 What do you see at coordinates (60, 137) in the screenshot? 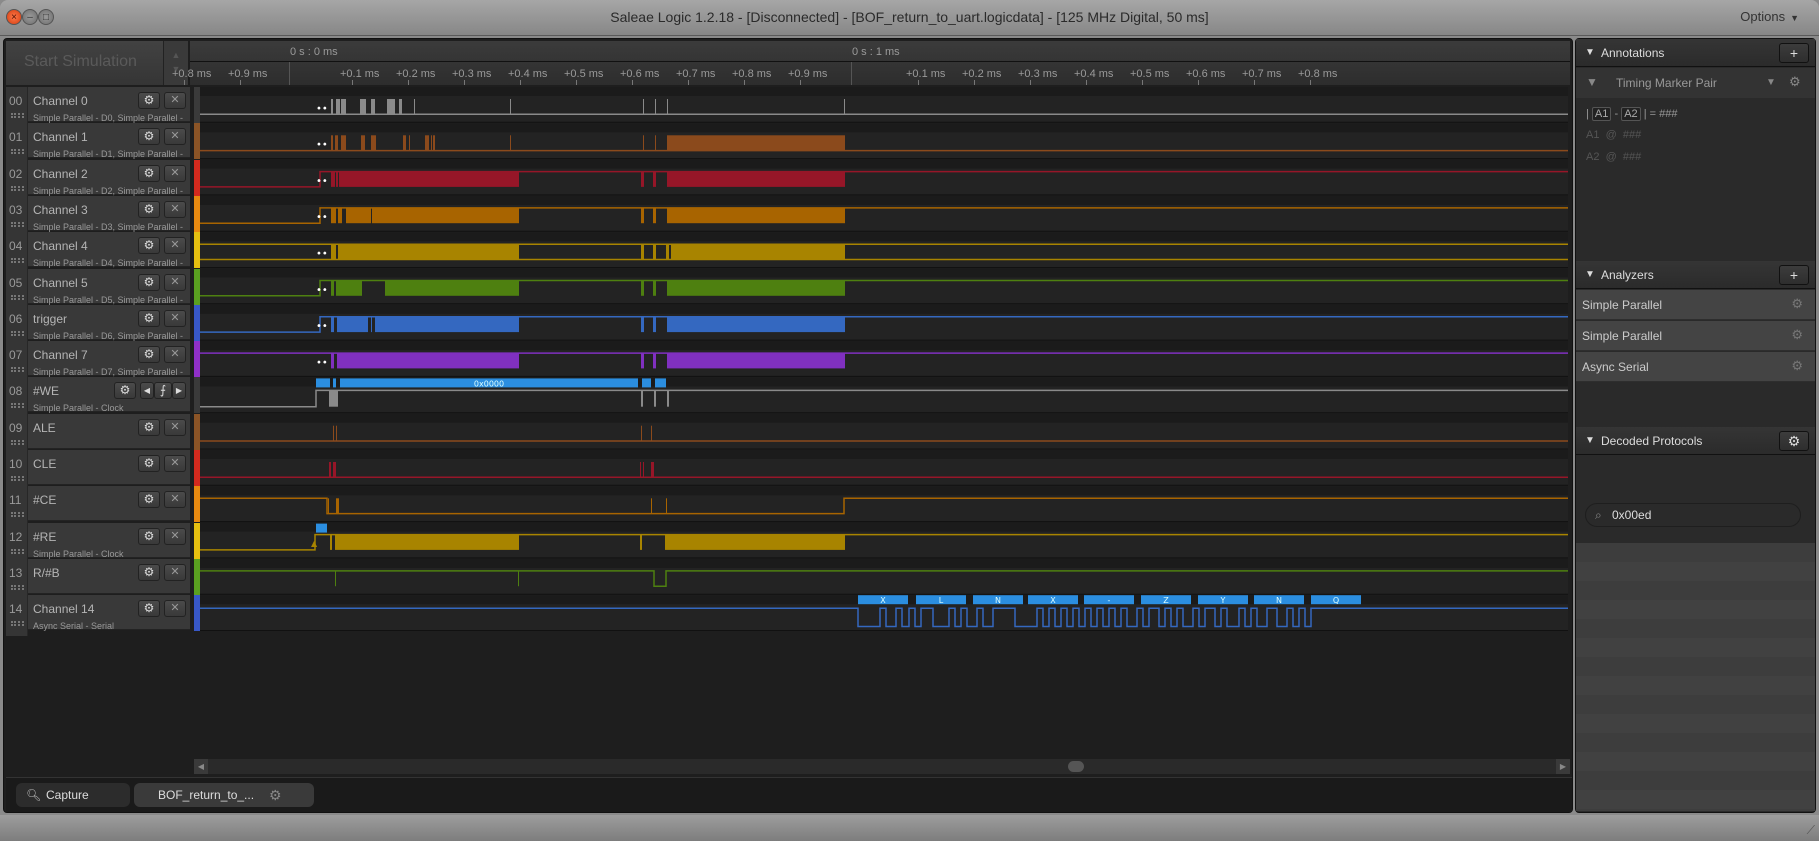
I see `channel-name: Channel 1` at bounding box center [60, 137].